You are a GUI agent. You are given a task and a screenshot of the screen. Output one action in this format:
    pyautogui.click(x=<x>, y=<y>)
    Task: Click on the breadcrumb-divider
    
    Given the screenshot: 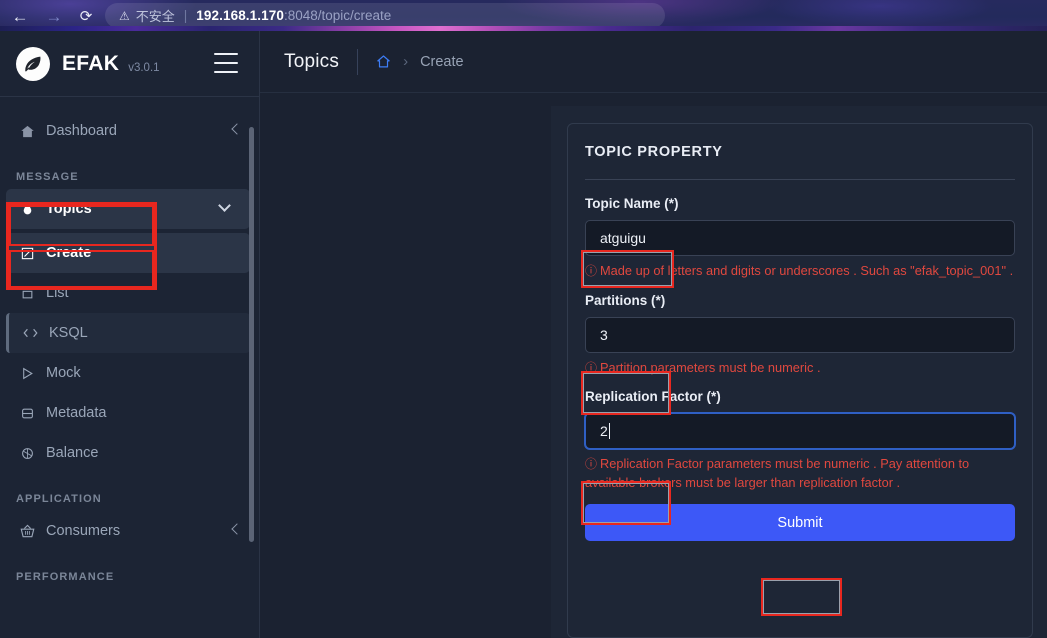 What is the action you would take?
    pyautogui.click(x=358, y=61)
    